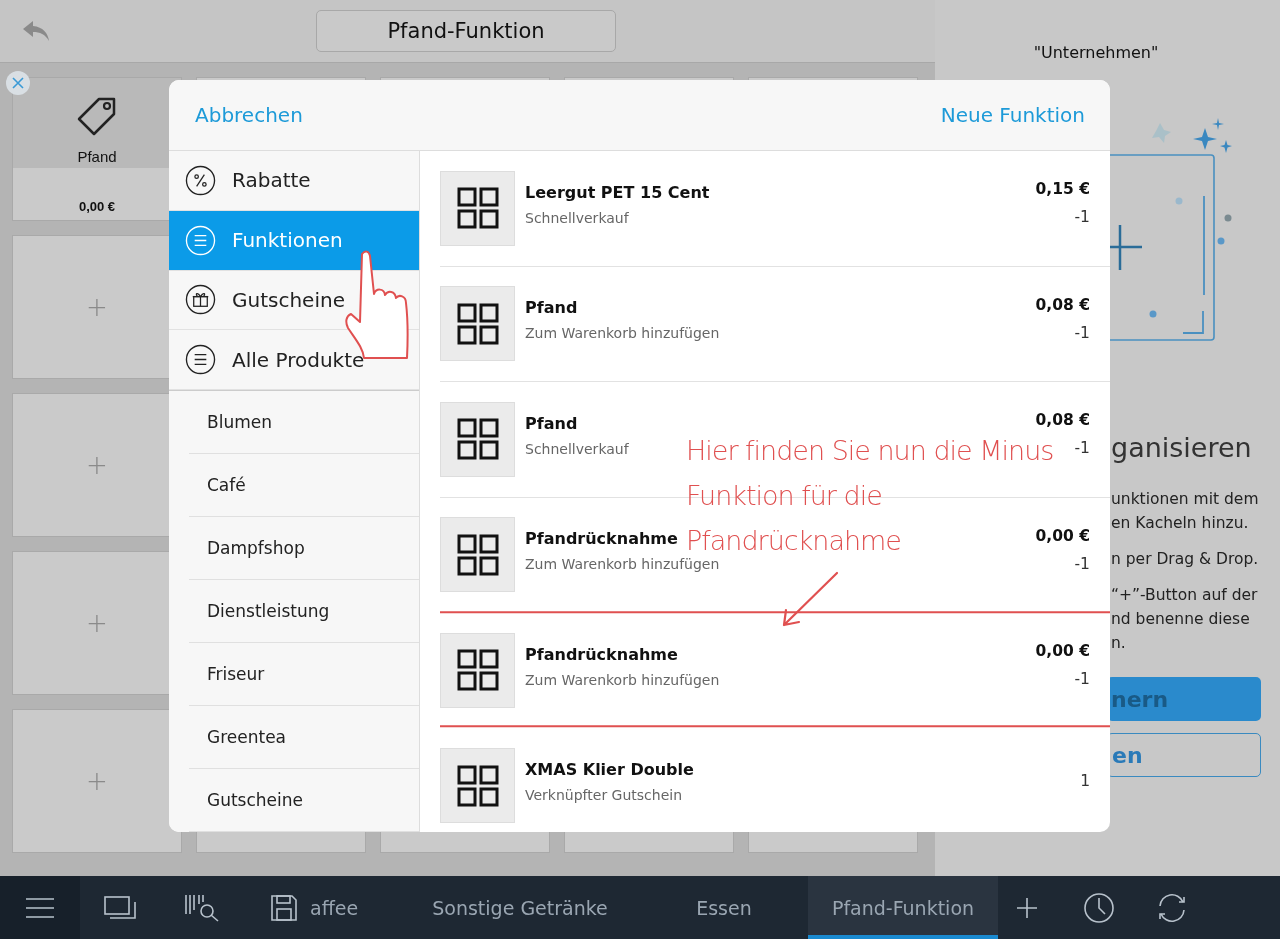 Image resolution: width=1280 pixels, height=939 pixels. I want to click on panel-text: unktionen mit dem, so click(1185, 499).